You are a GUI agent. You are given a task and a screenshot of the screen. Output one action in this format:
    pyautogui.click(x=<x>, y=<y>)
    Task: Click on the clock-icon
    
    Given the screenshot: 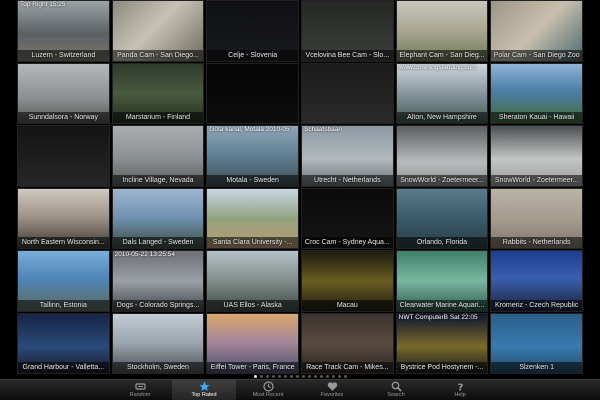 What is the action you would take?
    pyautogui.click(x=268, y=386)
    